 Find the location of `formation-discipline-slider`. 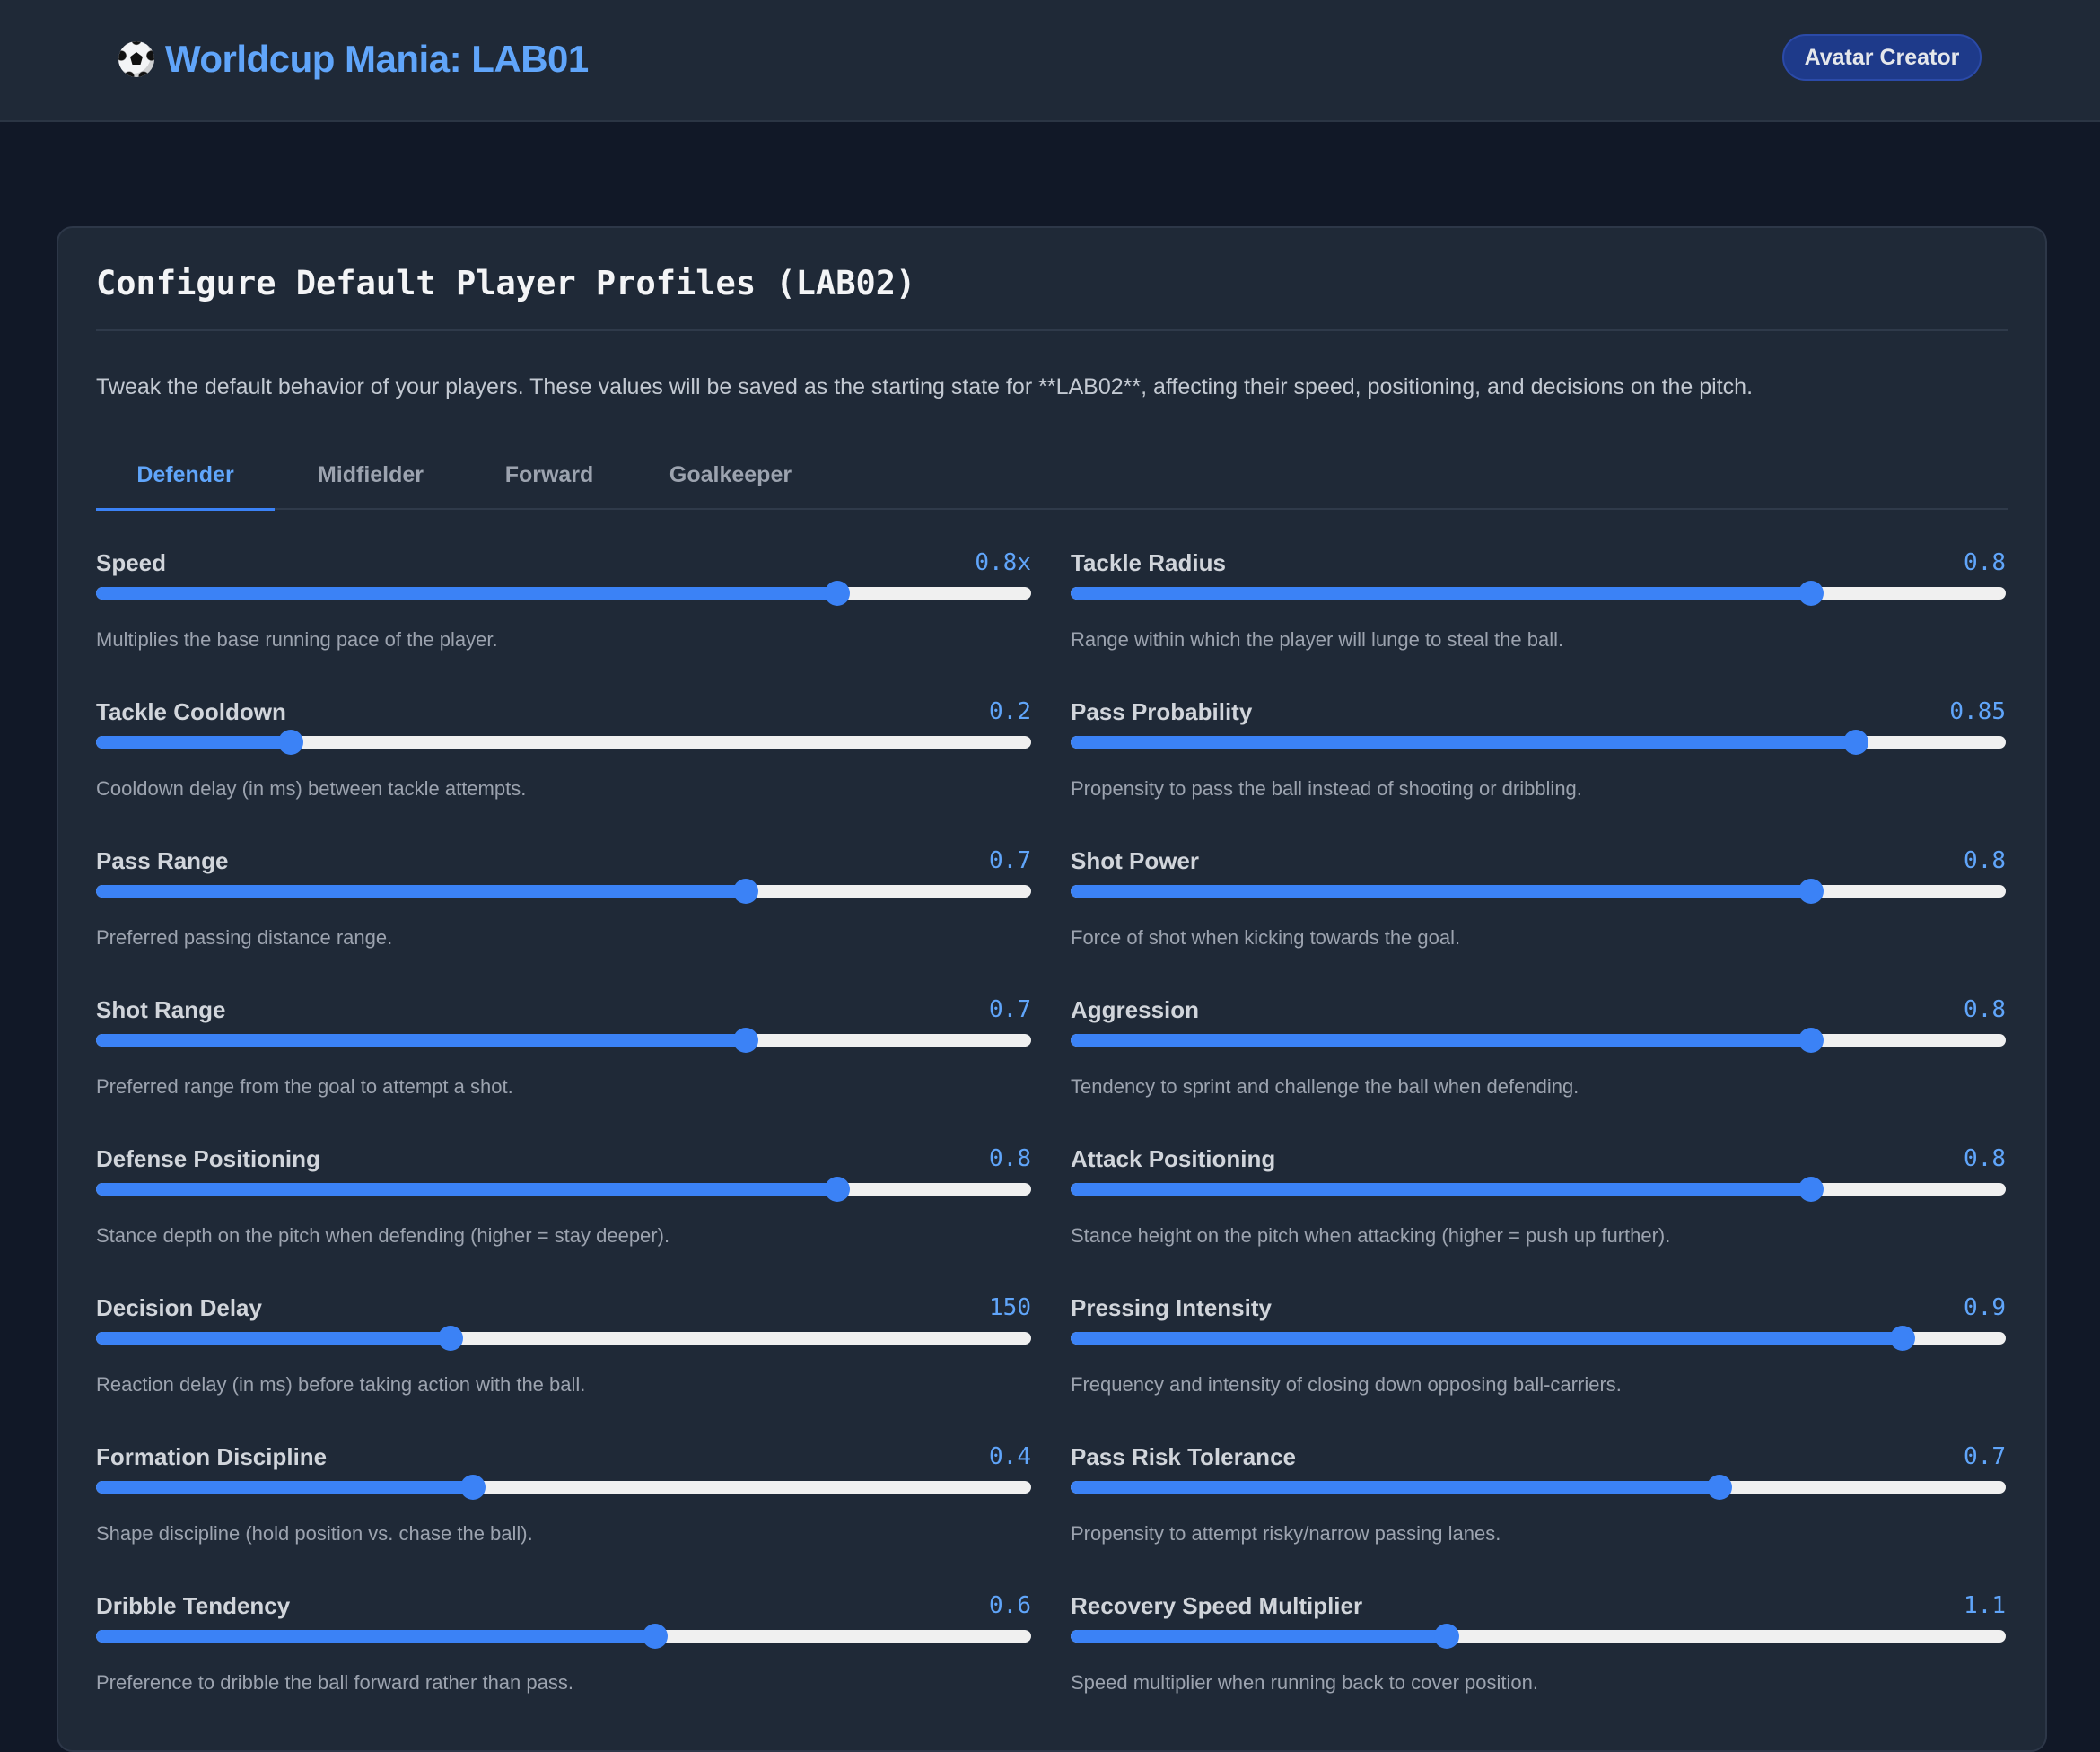

formation-discipline-slider is located at coordinates (563, 1487).